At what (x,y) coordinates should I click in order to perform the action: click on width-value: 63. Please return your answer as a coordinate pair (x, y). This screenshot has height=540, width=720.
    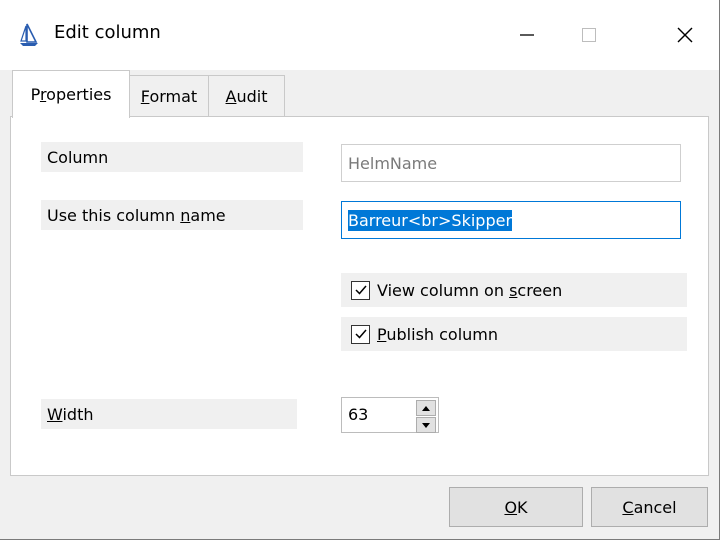
    Looking at the image, I should click on (358, 414).